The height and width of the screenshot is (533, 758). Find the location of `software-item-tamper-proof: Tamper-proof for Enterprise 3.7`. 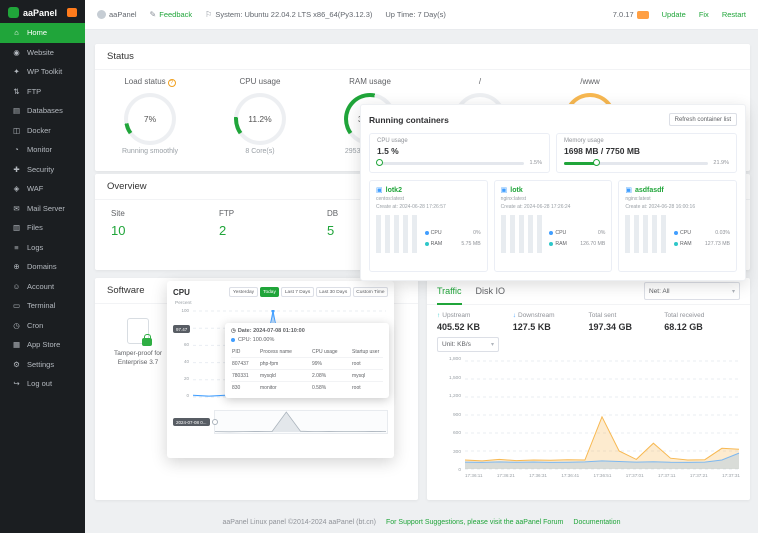

software-item-tamper-proof: Tamper-proof for Enterprise 3.7 is located at coordinates (138, 336).